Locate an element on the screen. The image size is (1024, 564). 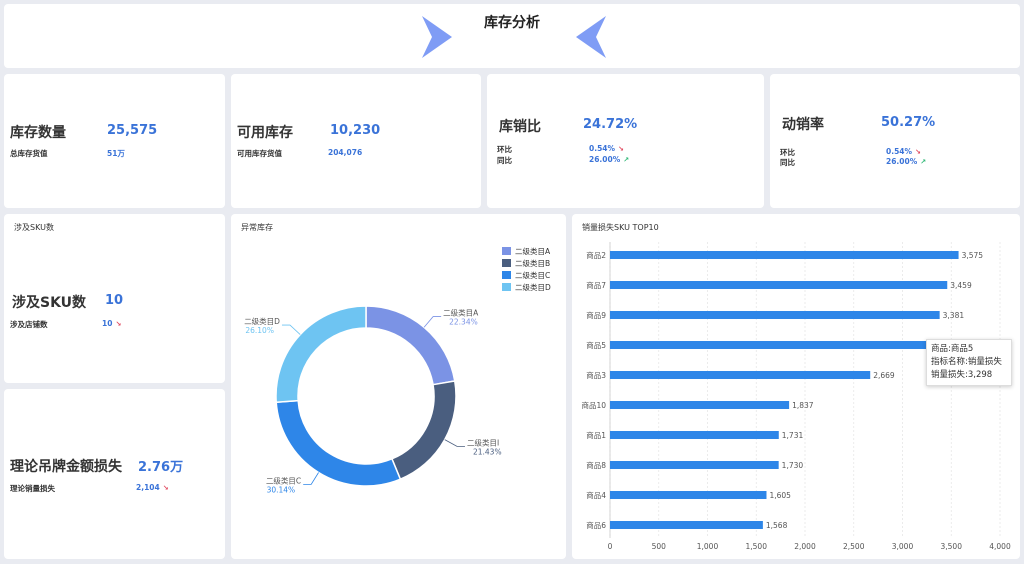
y-tick-label: 商品4 is located at coordinates (596, 495).